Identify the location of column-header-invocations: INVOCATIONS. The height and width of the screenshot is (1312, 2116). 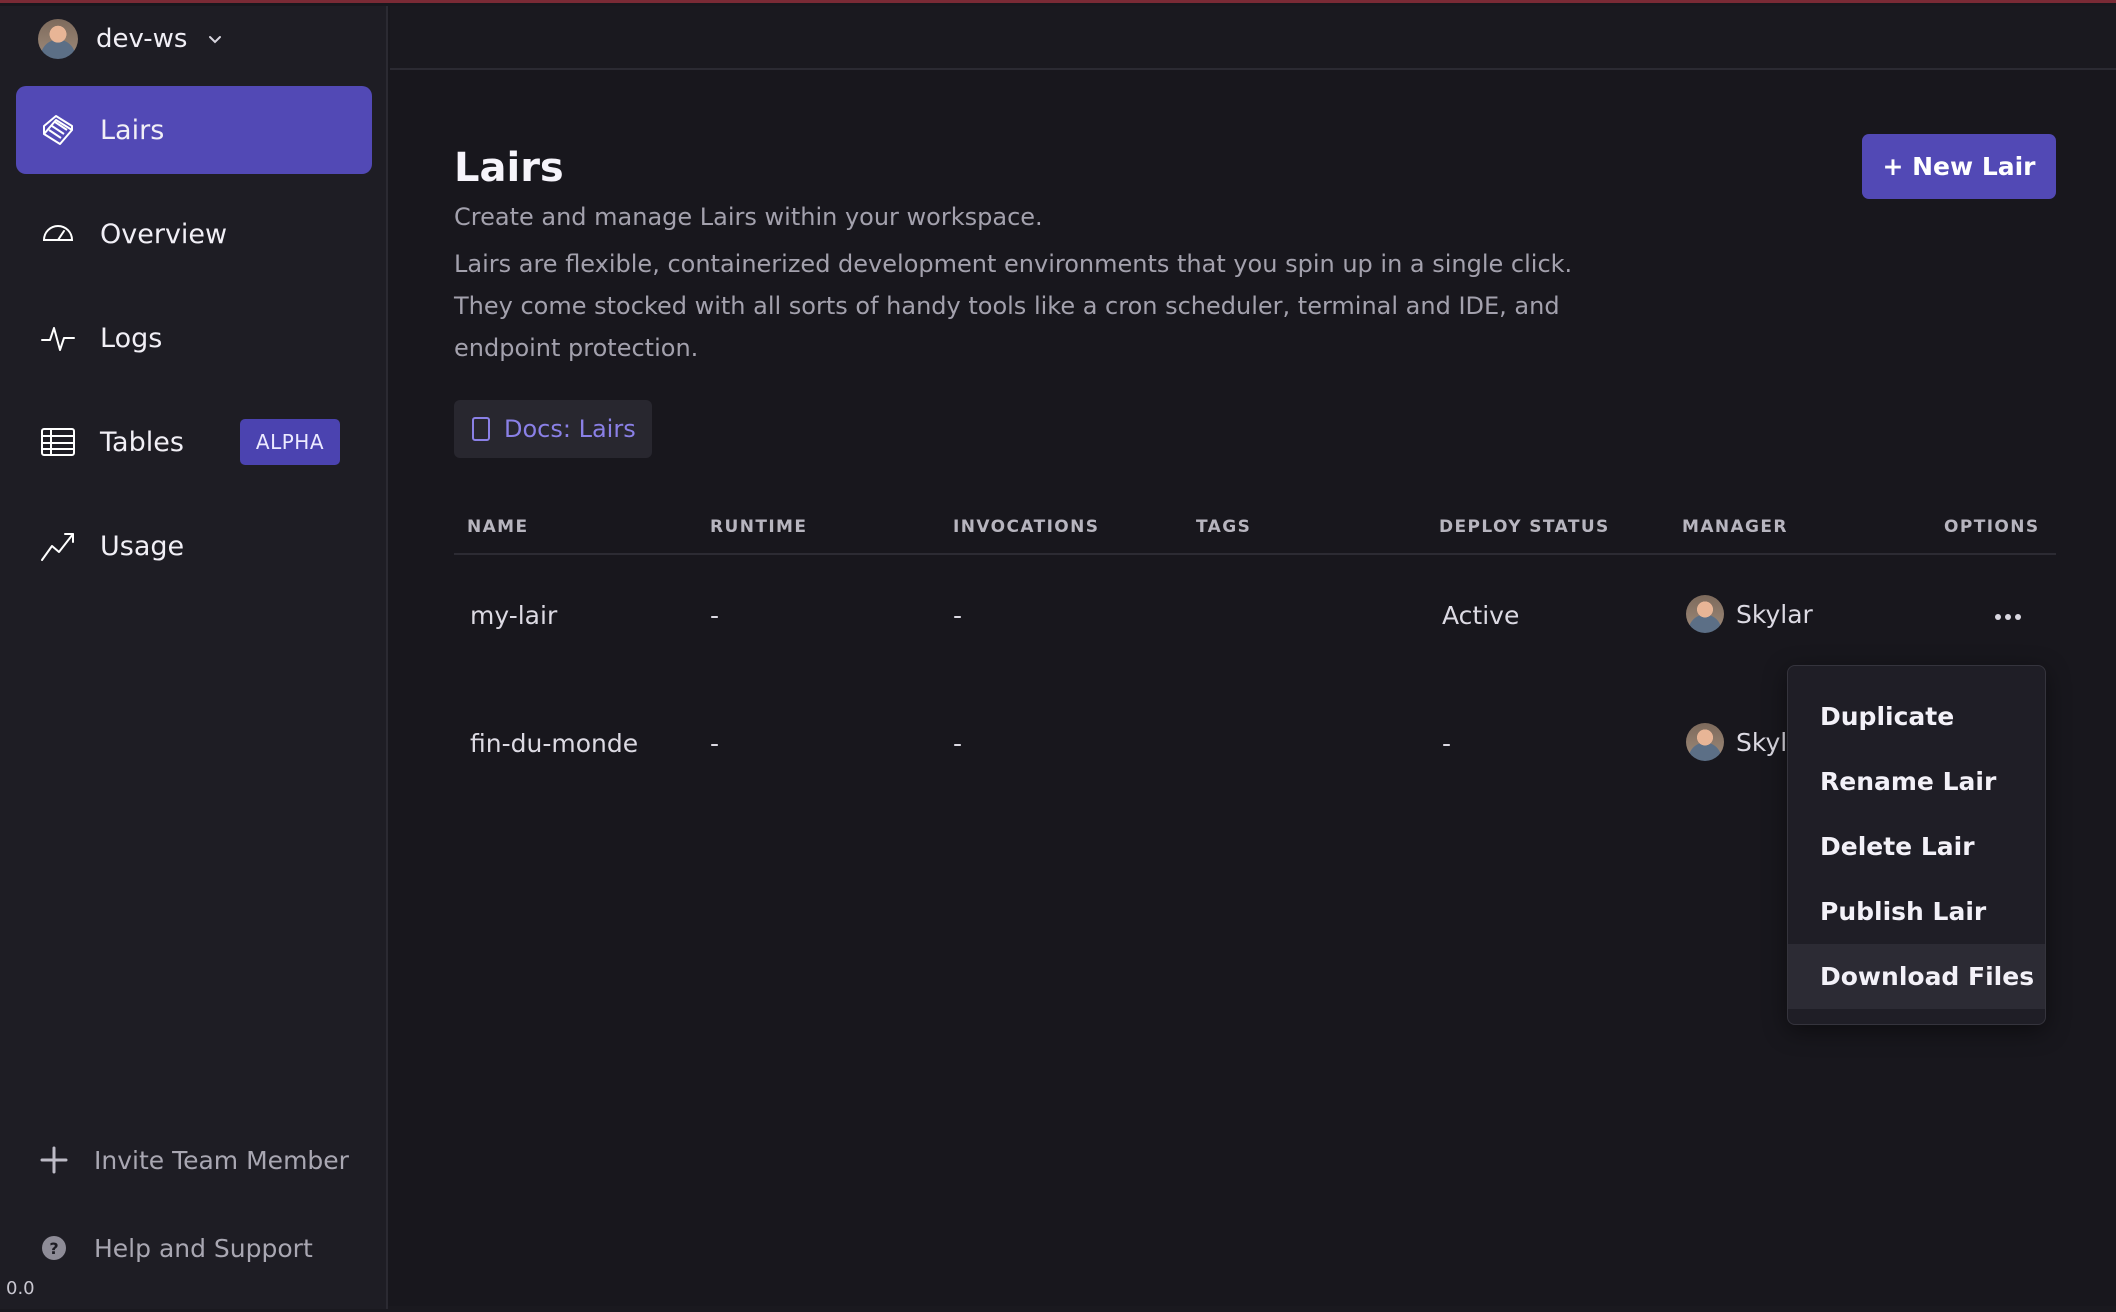
(1026, 527).